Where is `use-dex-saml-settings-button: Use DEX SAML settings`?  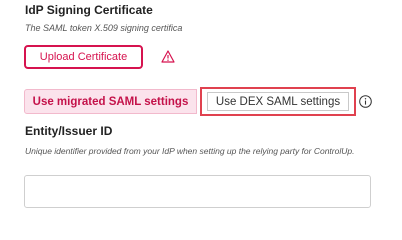 use-dex-saml-settings-button: Use DEX SAML settings is located at coordinates (278, 101).